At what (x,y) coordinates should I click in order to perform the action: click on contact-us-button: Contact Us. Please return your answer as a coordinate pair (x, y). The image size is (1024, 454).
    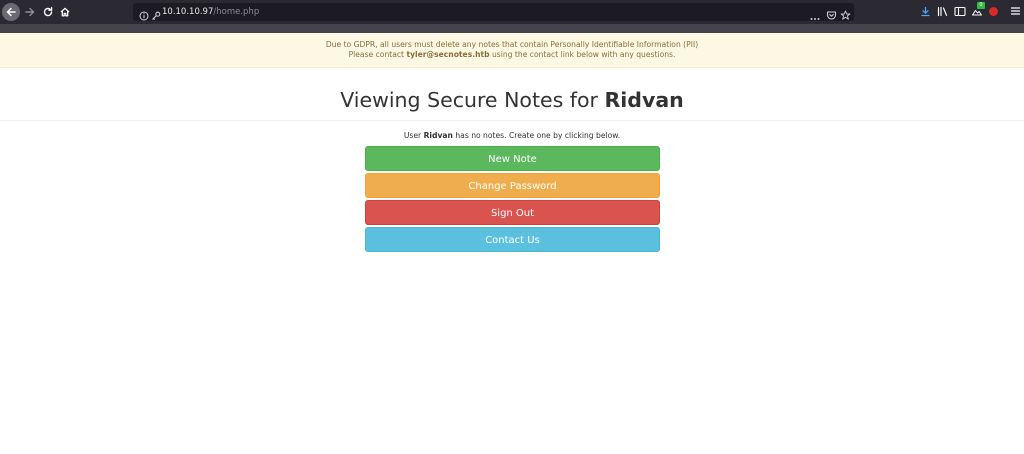
    Looking at the image, I should click on (512, 239).